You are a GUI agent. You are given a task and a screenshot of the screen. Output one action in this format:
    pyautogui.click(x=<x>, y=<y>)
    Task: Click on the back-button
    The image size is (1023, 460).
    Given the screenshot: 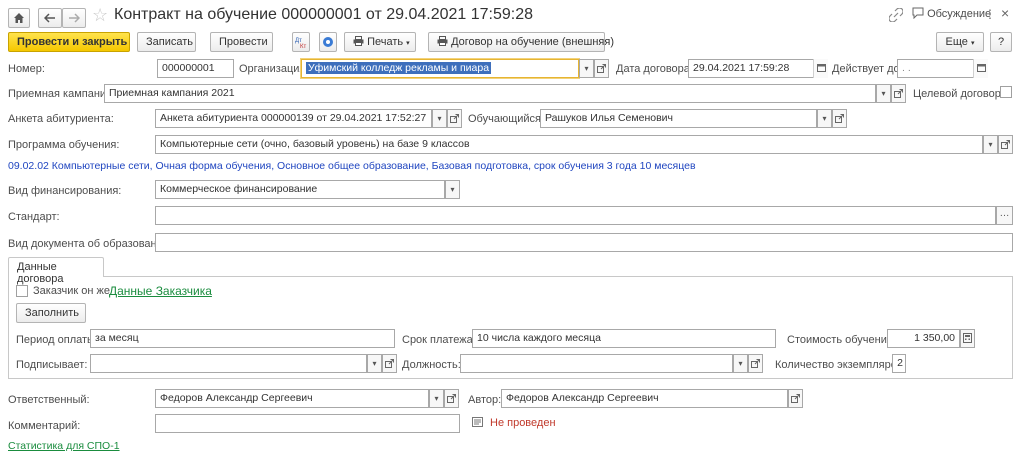 What is the action you would take?
    pyautogui.click(x=50, y=18)
    